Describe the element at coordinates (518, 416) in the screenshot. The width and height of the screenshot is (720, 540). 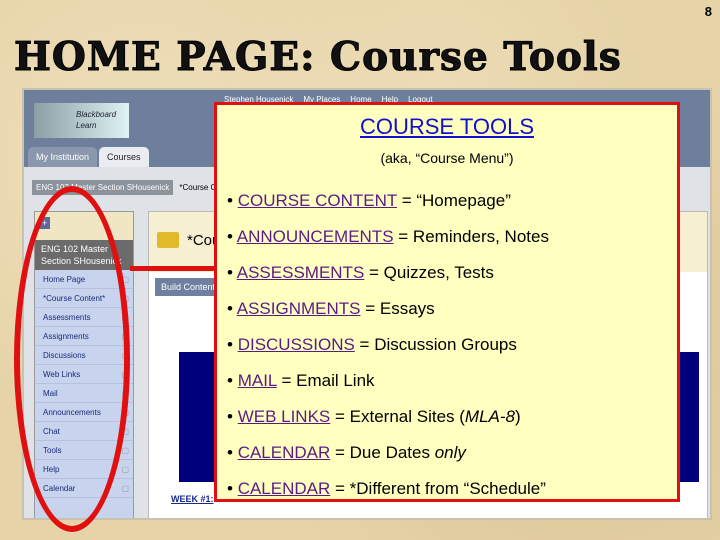
I see `tool-description-tail: )` at that location.